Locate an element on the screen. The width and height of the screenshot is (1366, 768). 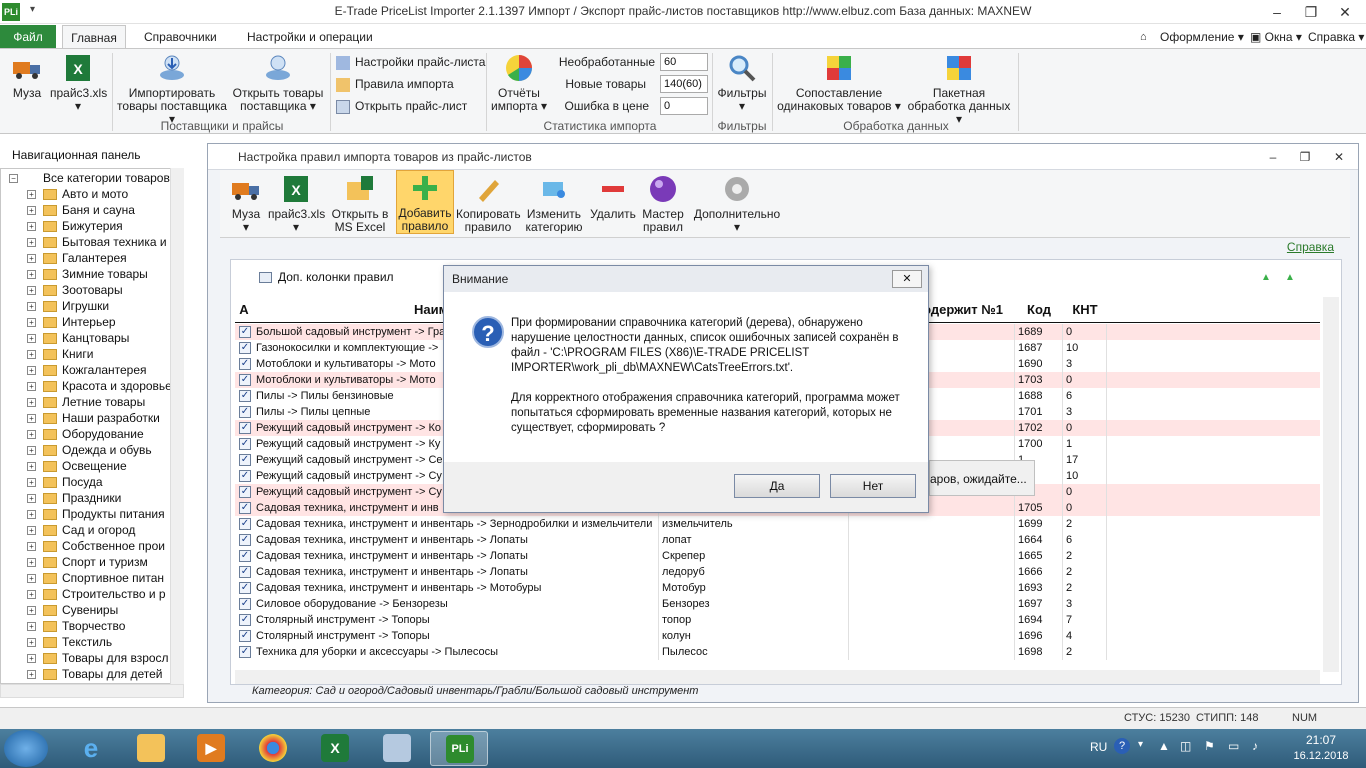
volume-icon: ♪ is located at coordinates (1255, 746).